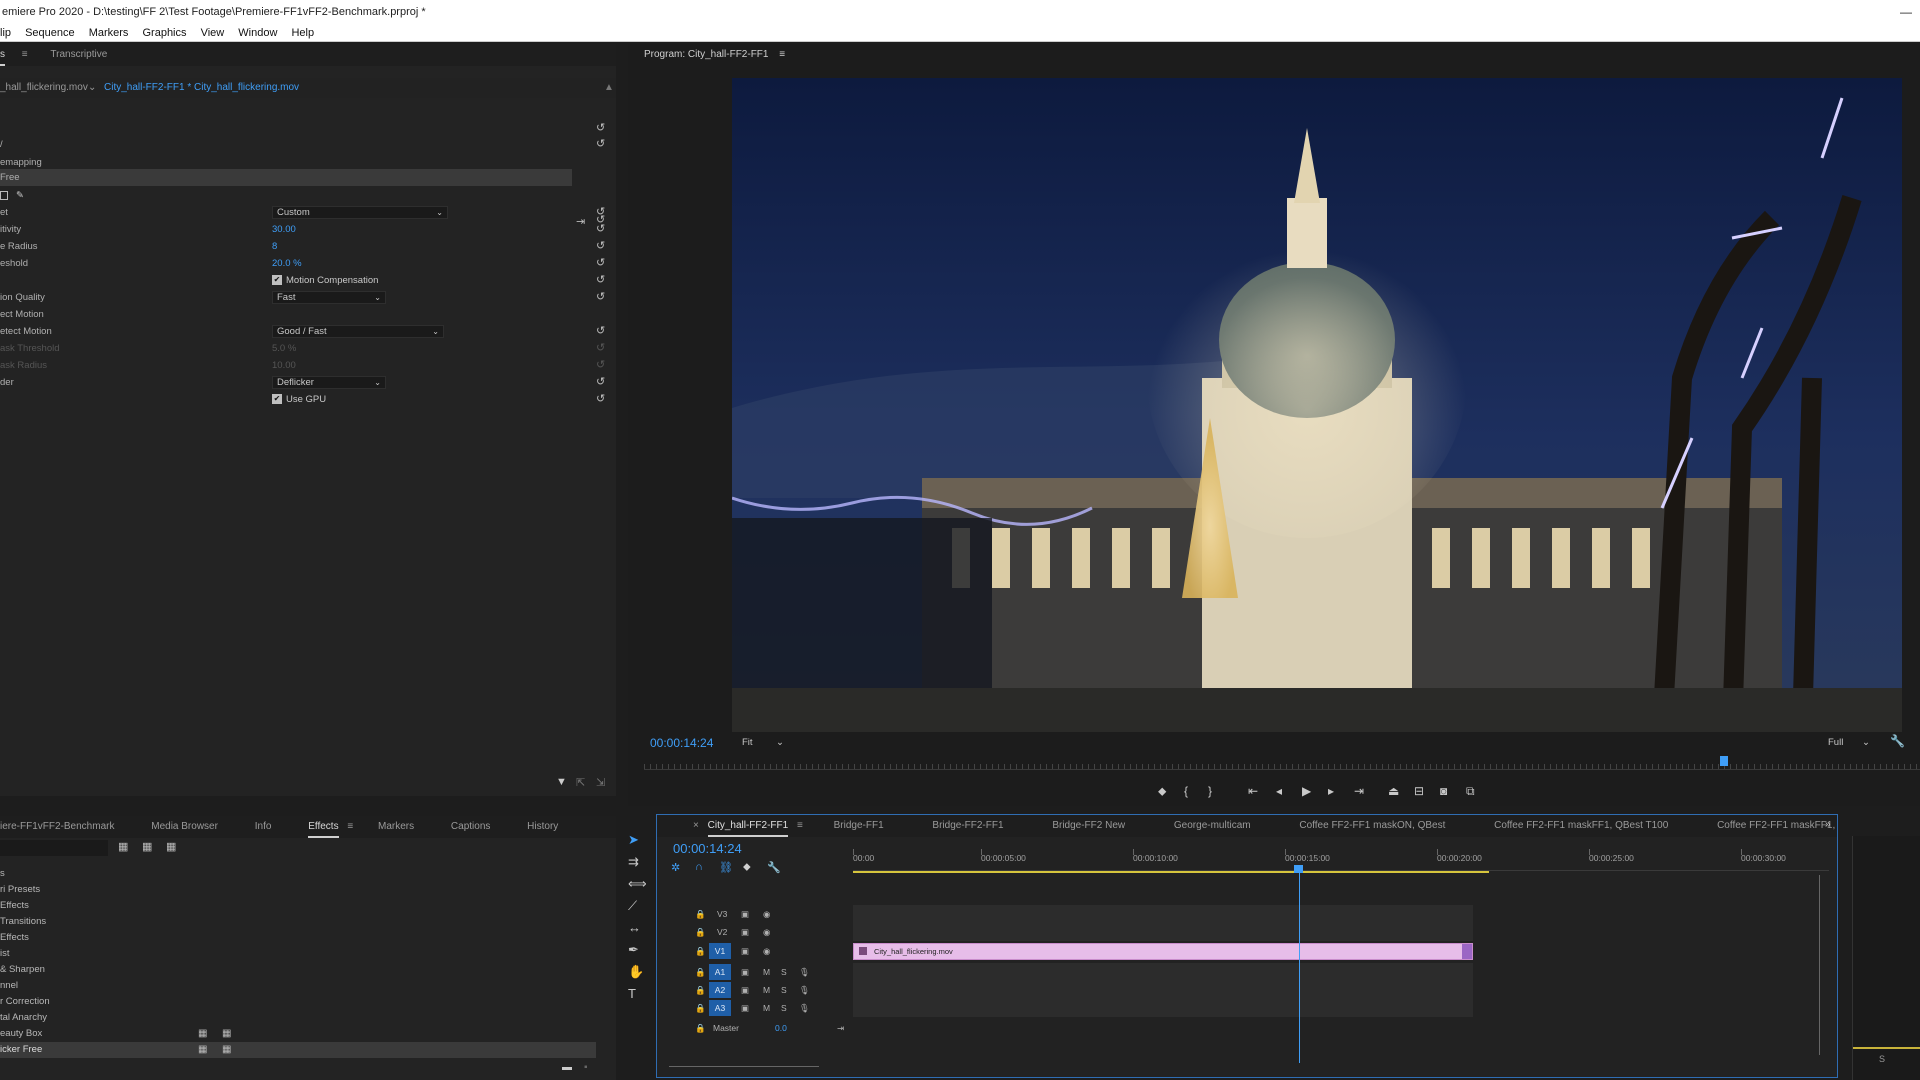  Describe the element at coordinates (123, 846) in the screenshot. I see `accelerated-effects-icon: ▦` at that location.